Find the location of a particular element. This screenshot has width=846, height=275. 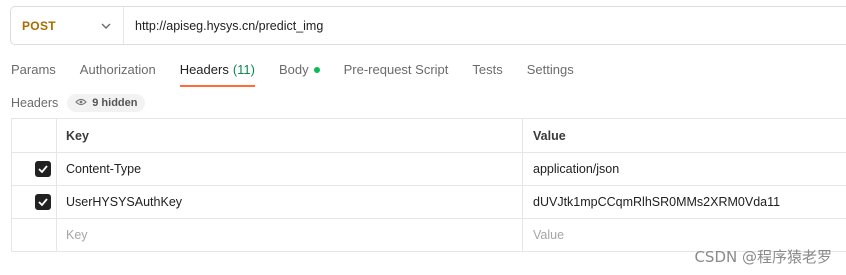

row-value: application/json is located at coordinates (684, 169).